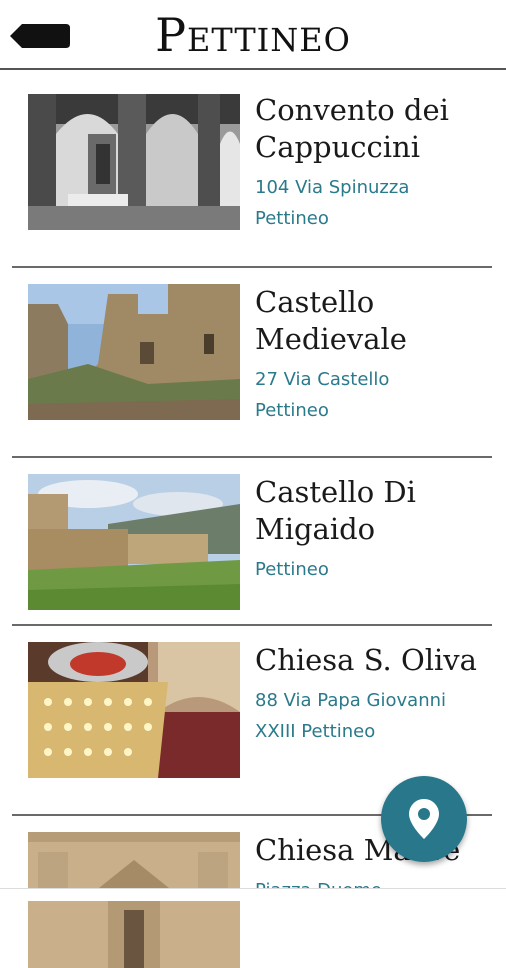  I want to click on place-address-line: 104 Via Spinuzza, so click(332, 187).